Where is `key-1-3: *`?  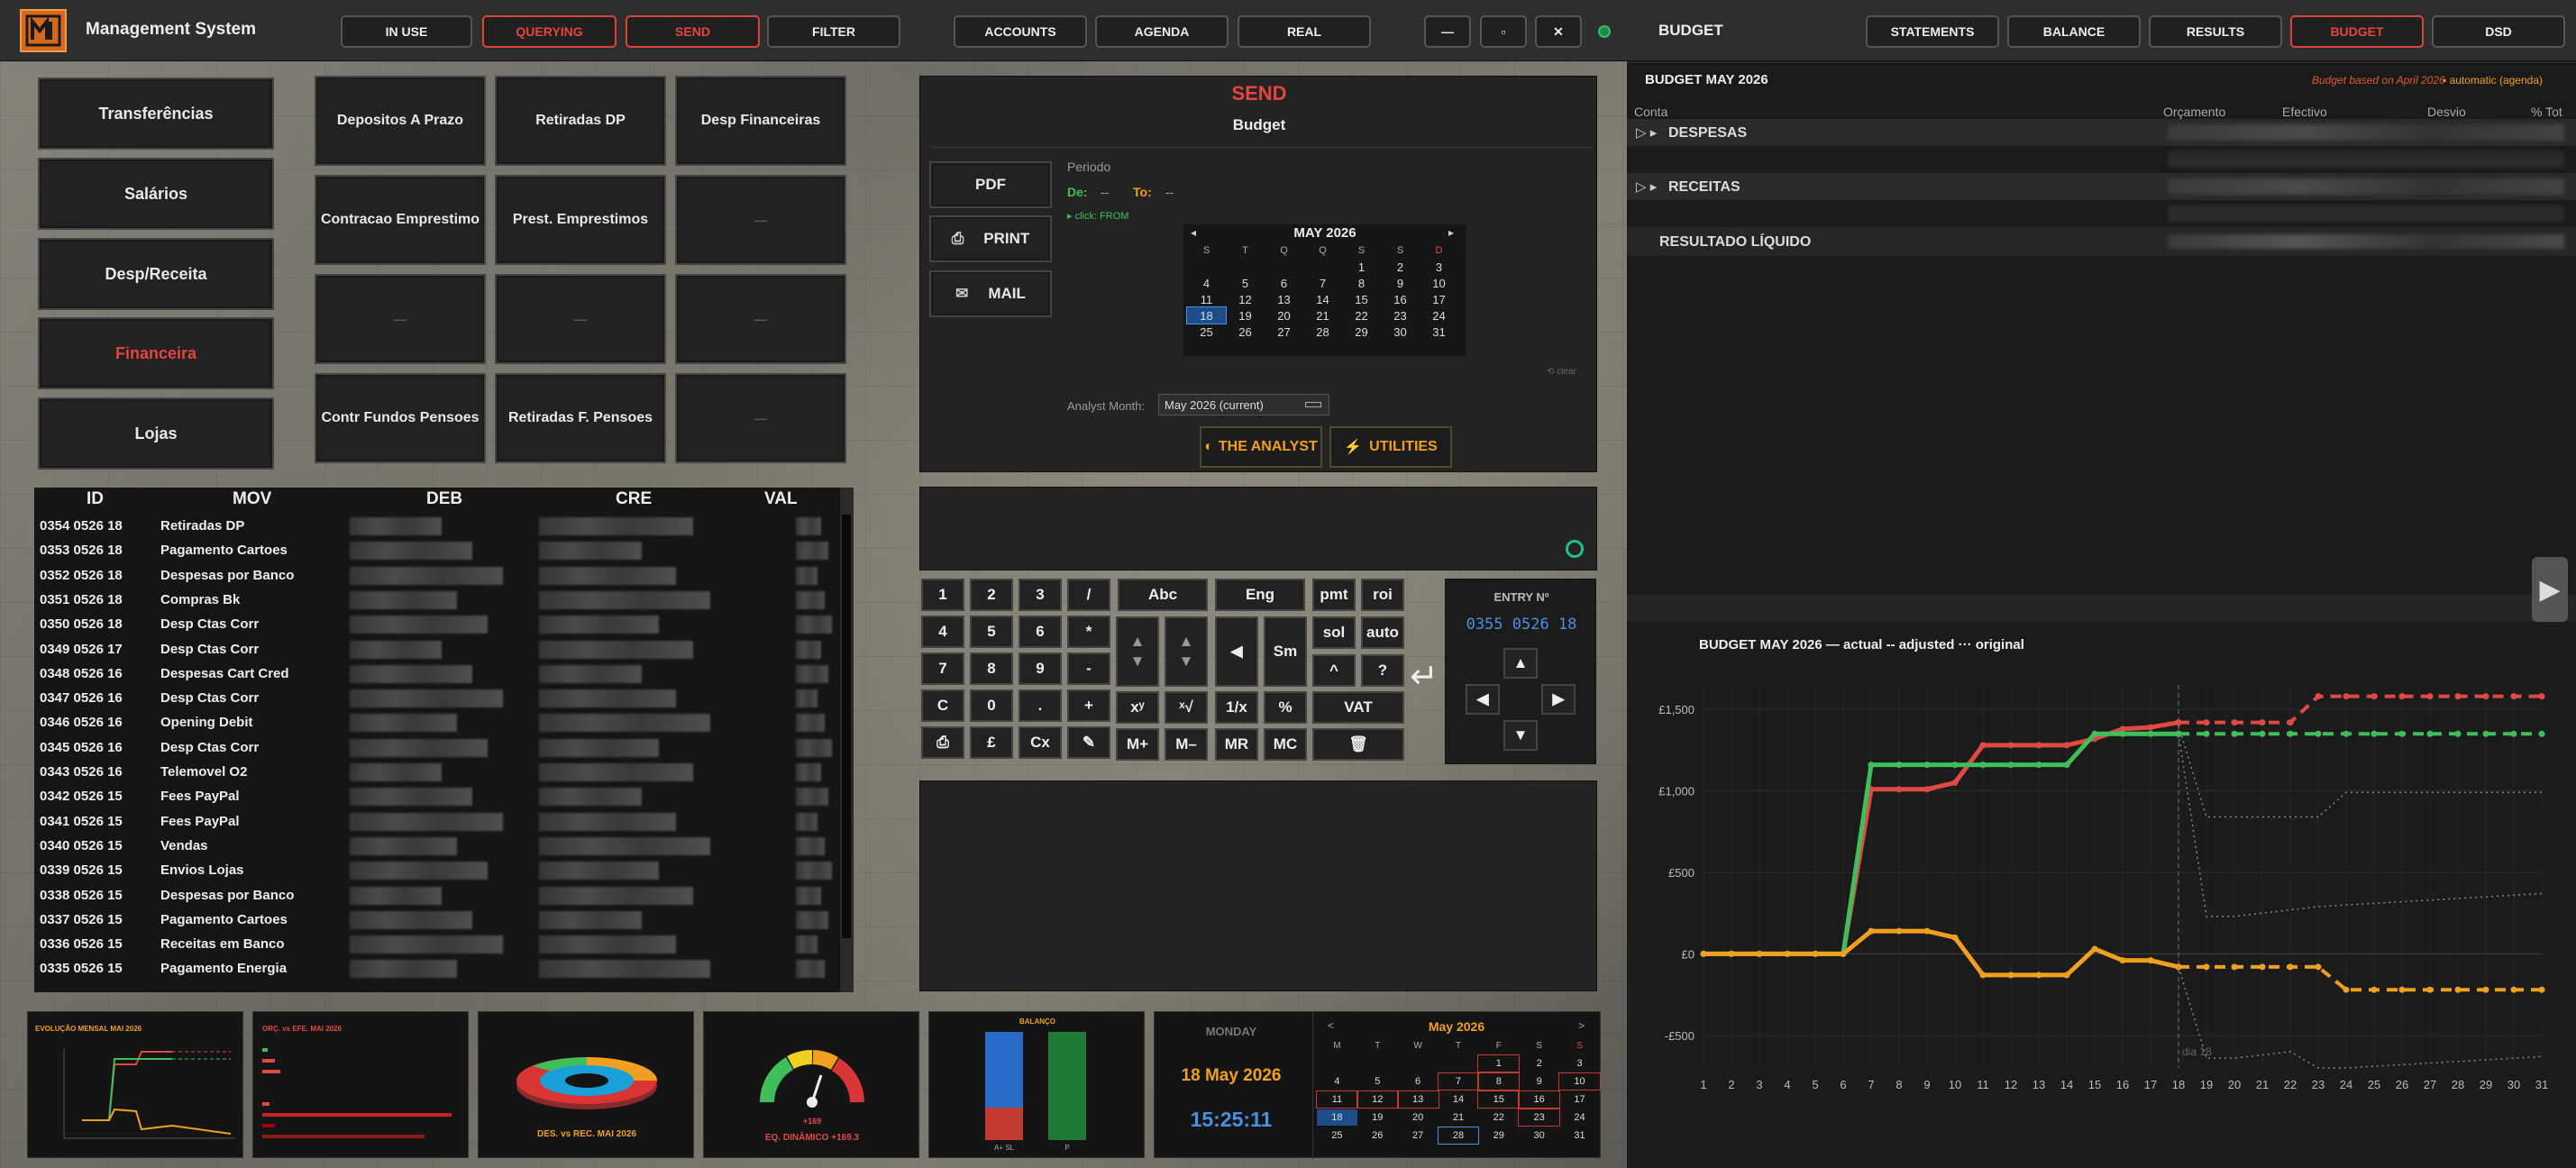 key-1-3: * is located at coordinates (1088, 632).